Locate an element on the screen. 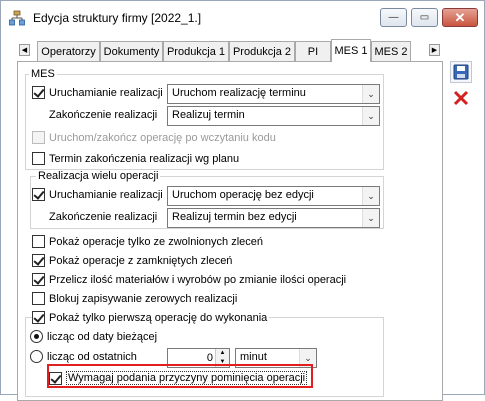 The height and width of the screenshot is (401, 485). multi-start-select: Uruchom operację bez edycji ⌄ is located at coordinates (273, 196).